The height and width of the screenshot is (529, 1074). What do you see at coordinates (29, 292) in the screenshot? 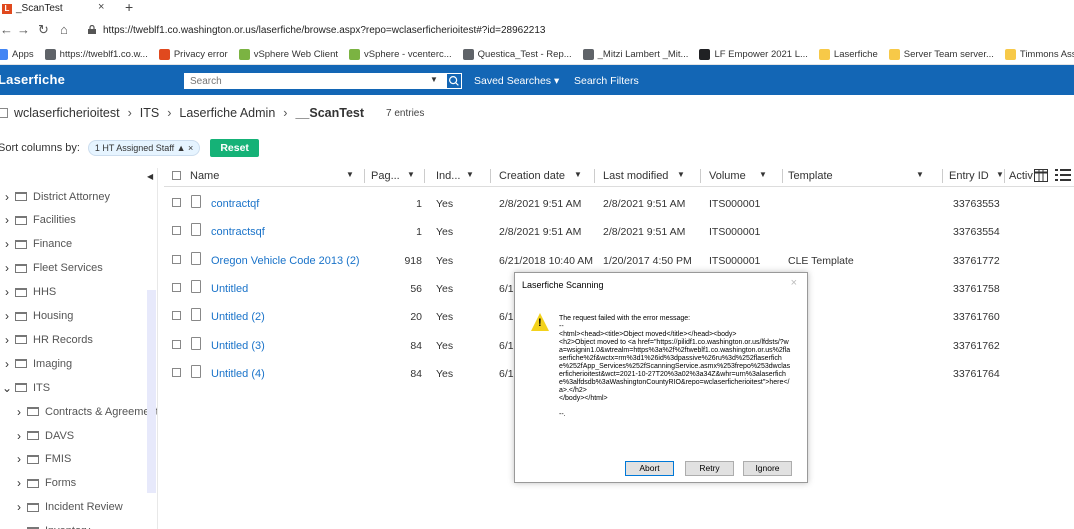
I see `tree-item: › HHS` at bounding box center [29, 292].